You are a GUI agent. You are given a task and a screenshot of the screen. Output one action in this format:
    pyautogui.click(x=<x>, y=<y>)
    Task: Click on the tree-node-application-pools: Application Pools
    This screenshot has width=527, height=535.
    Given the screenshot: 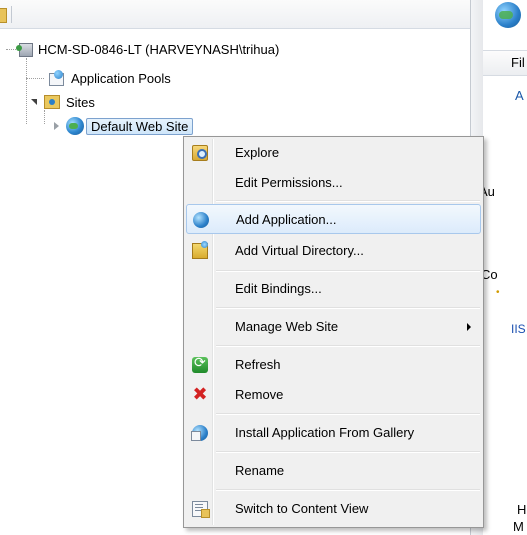 What is the action you would take?
    pyautogui.click(x=110, y=78)
    